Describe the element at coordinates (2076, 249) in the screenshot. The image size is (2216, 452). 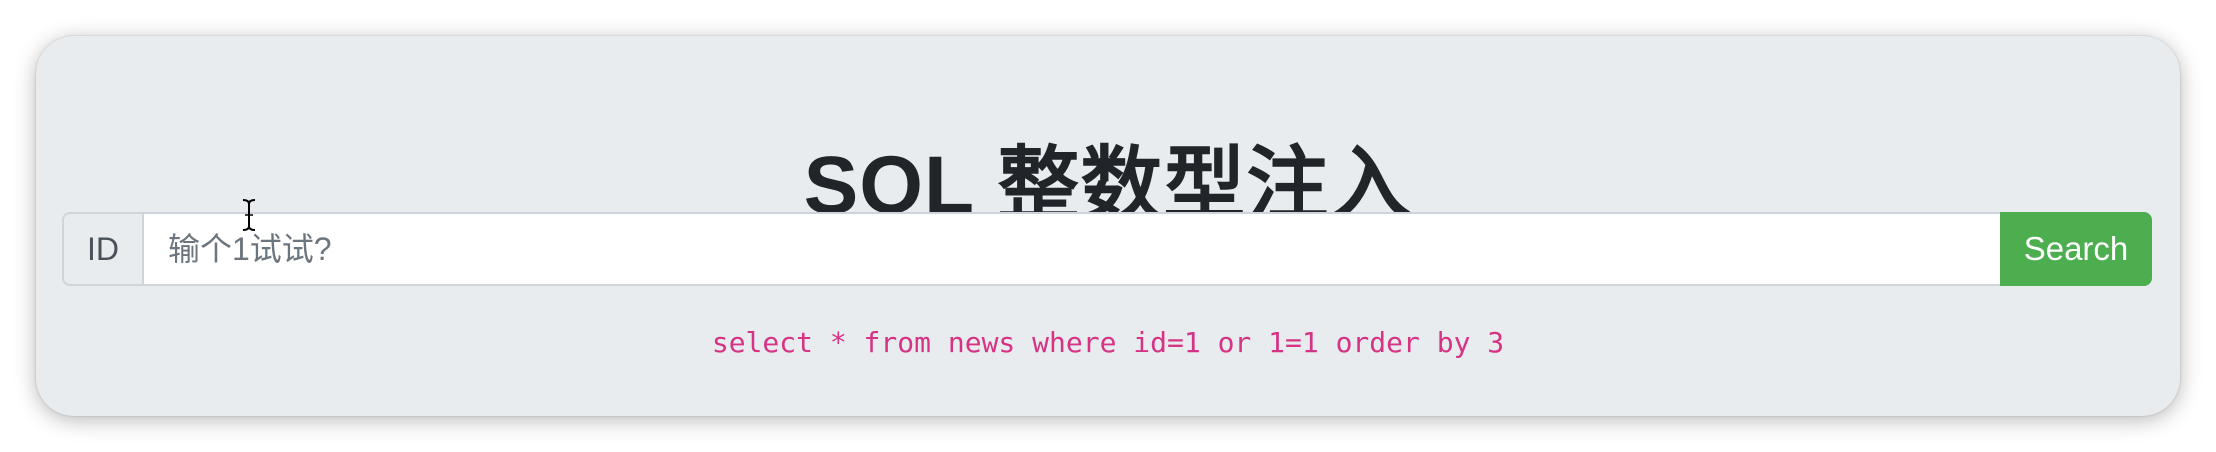
I see `search-button: Search` at that location.